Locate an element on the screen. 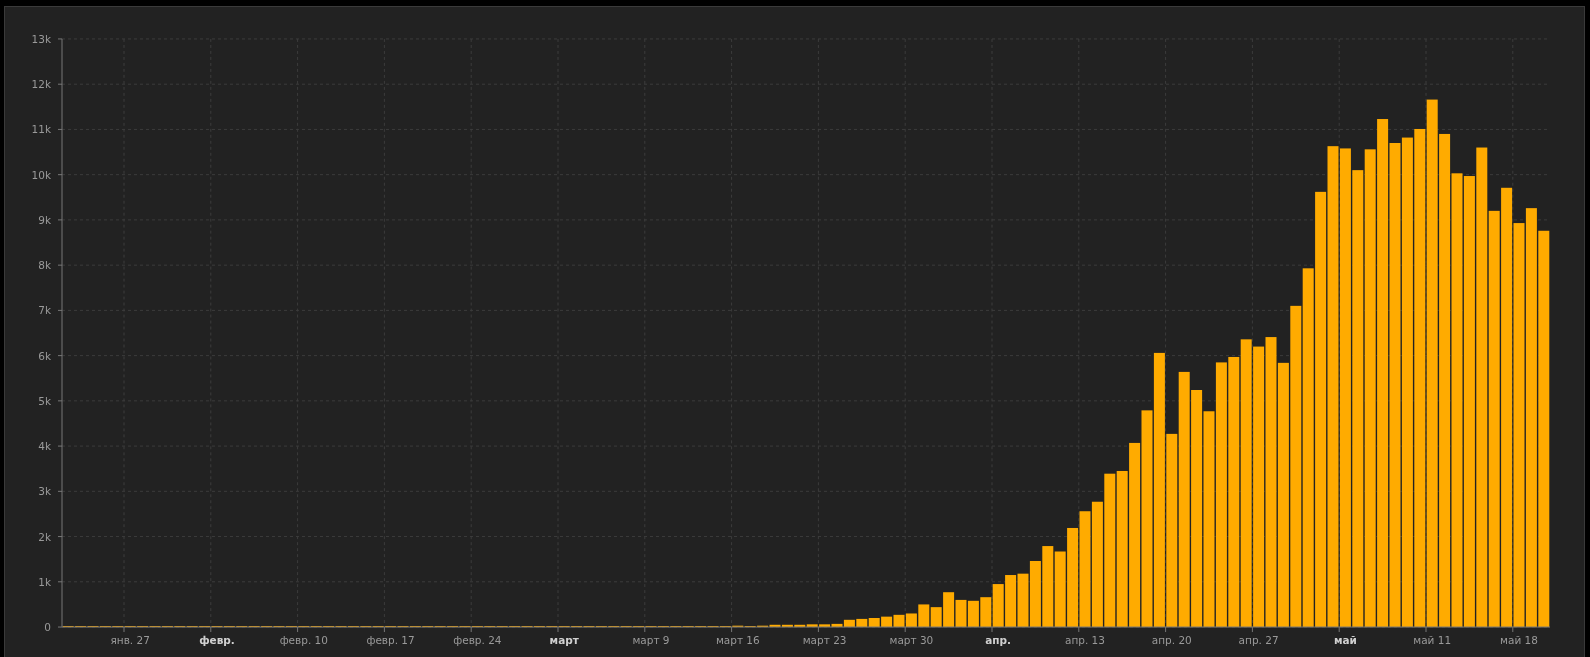  x-tick-label: март 16 is located at coordinates (737, 640).